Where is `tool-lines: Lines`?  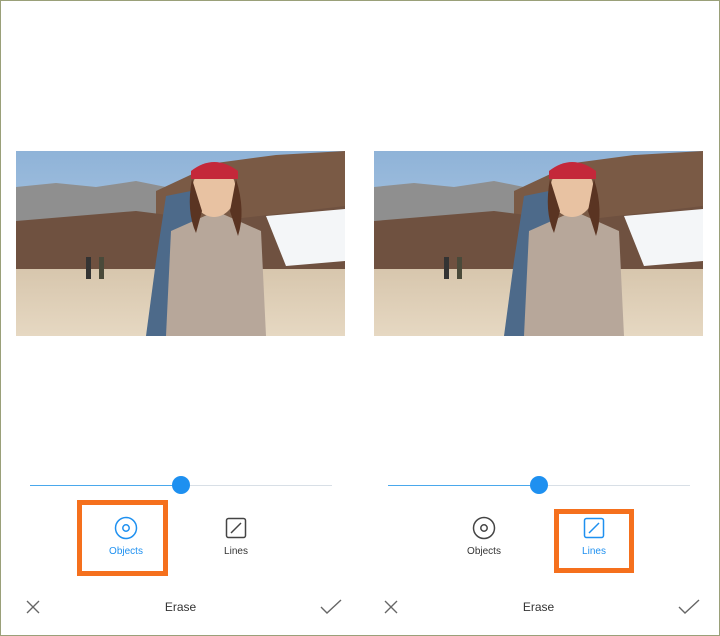 tool-lines: Lines is located at coordinates (236, 538).